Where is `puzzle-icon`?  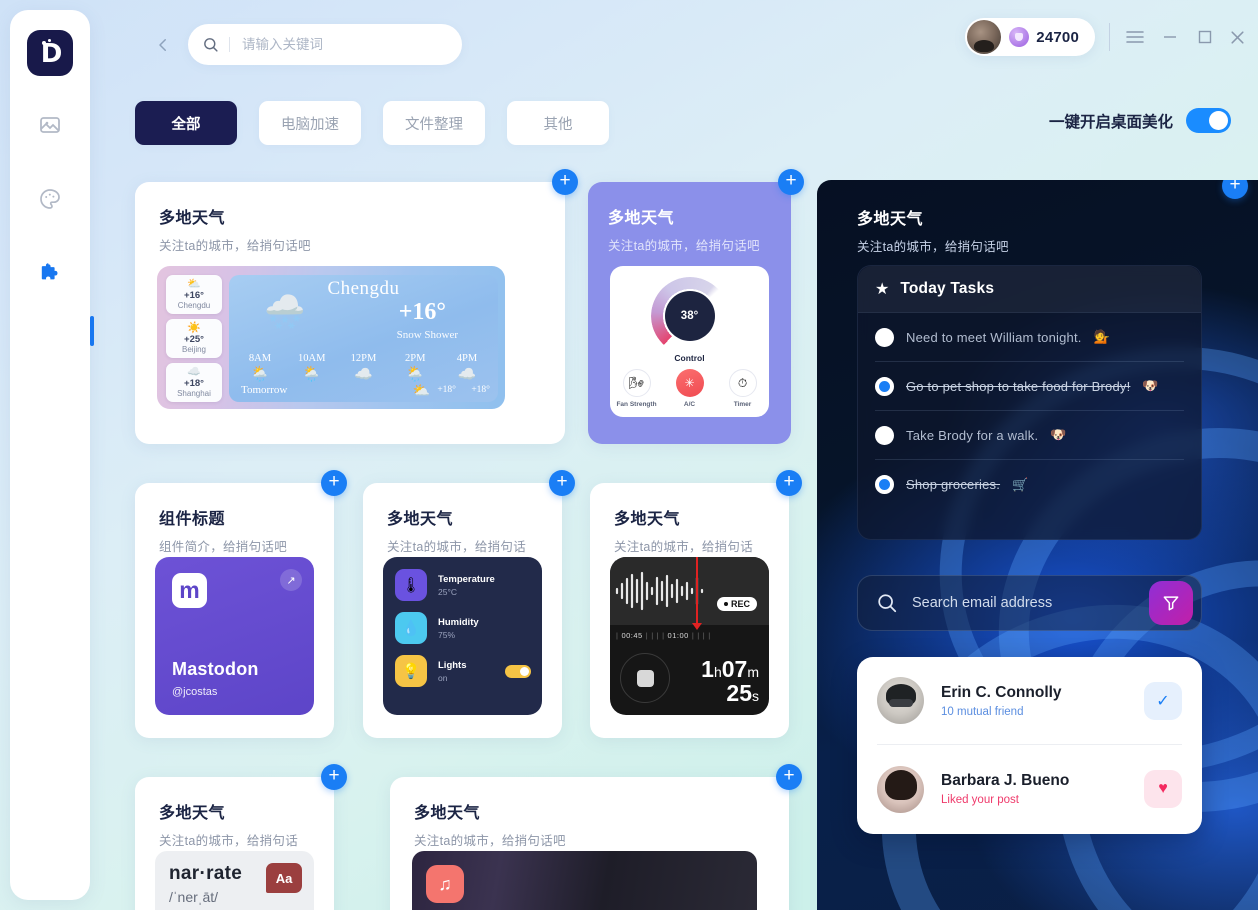 puzzle-icon is located at coordinates (50, 275).